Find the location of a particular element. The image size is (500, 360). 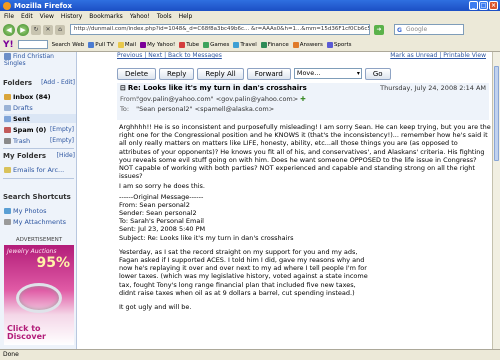

google-icon: G is located at coordinates (399, 30).